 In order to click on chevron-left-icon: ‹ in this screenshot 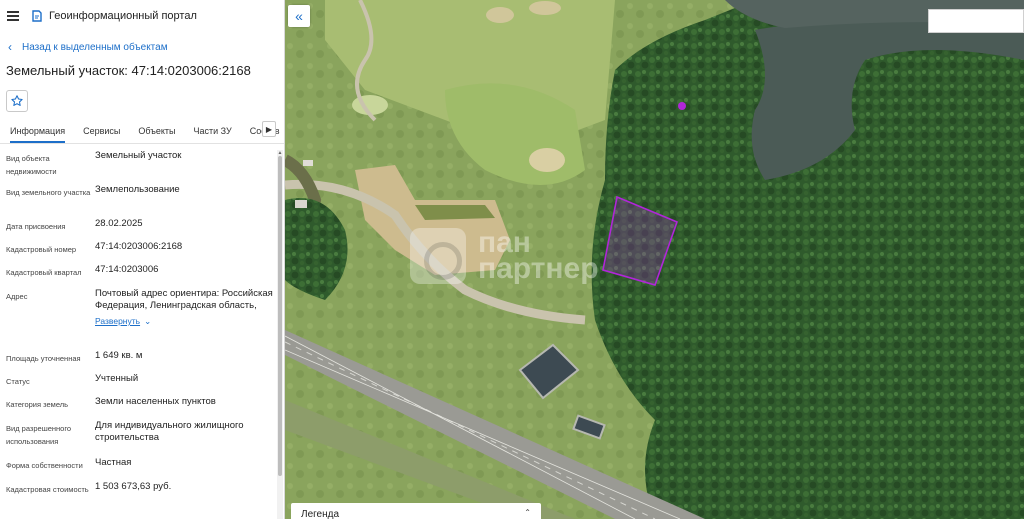, I will do `click(10, 47)`.